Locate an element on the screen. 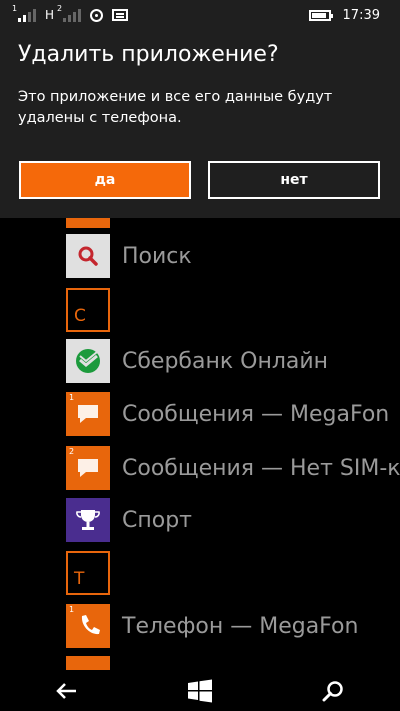  letter-tile: Т is located at coordinates (88, 573).